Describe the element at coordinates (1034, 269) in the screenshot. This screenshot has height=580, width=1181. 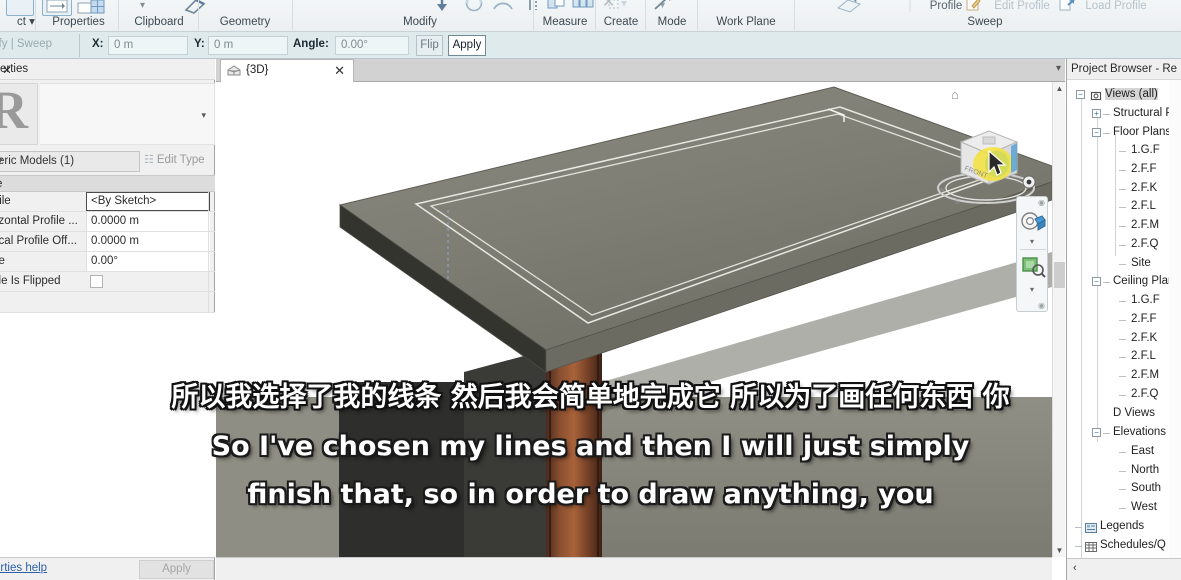
I see `zoom-tool-icon` at that location.